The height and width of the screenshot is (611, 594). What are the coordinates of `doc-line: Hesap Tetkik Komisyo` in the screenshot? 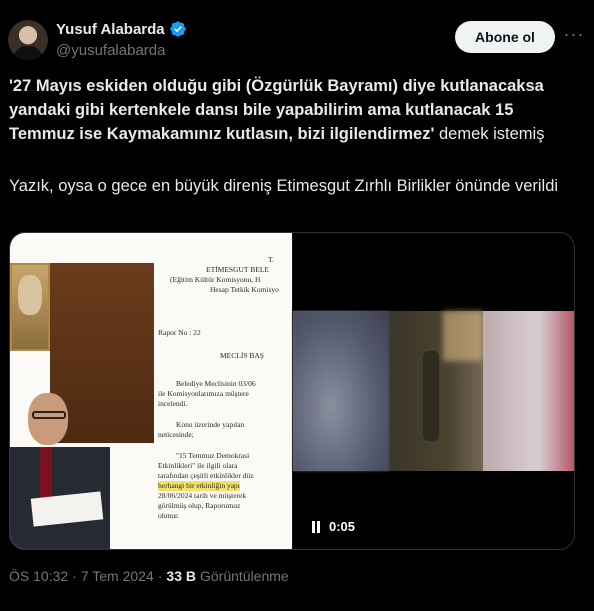 It's located at (244, 289).